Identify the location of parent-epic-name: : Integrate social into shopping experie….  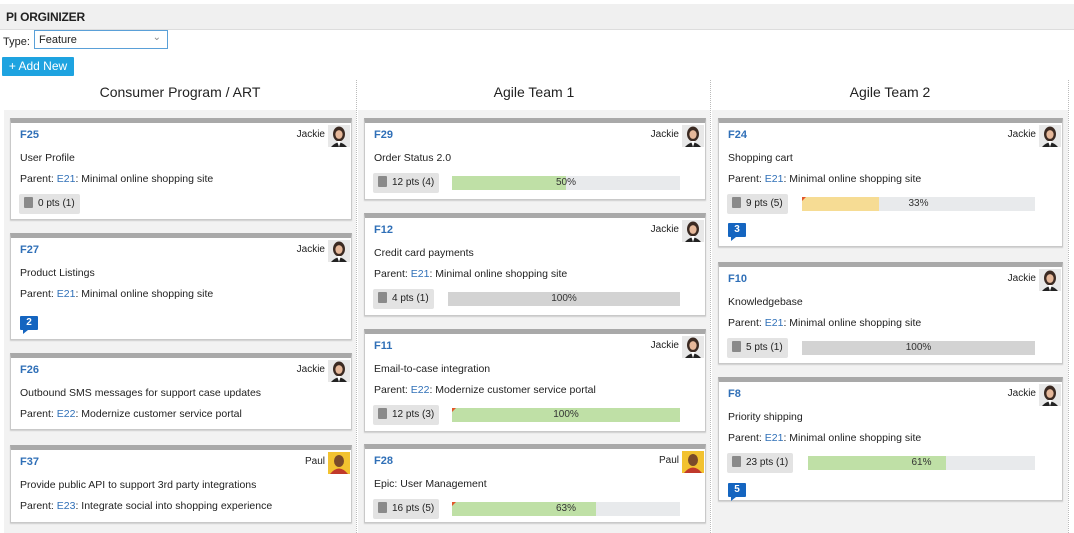
(174, 506).